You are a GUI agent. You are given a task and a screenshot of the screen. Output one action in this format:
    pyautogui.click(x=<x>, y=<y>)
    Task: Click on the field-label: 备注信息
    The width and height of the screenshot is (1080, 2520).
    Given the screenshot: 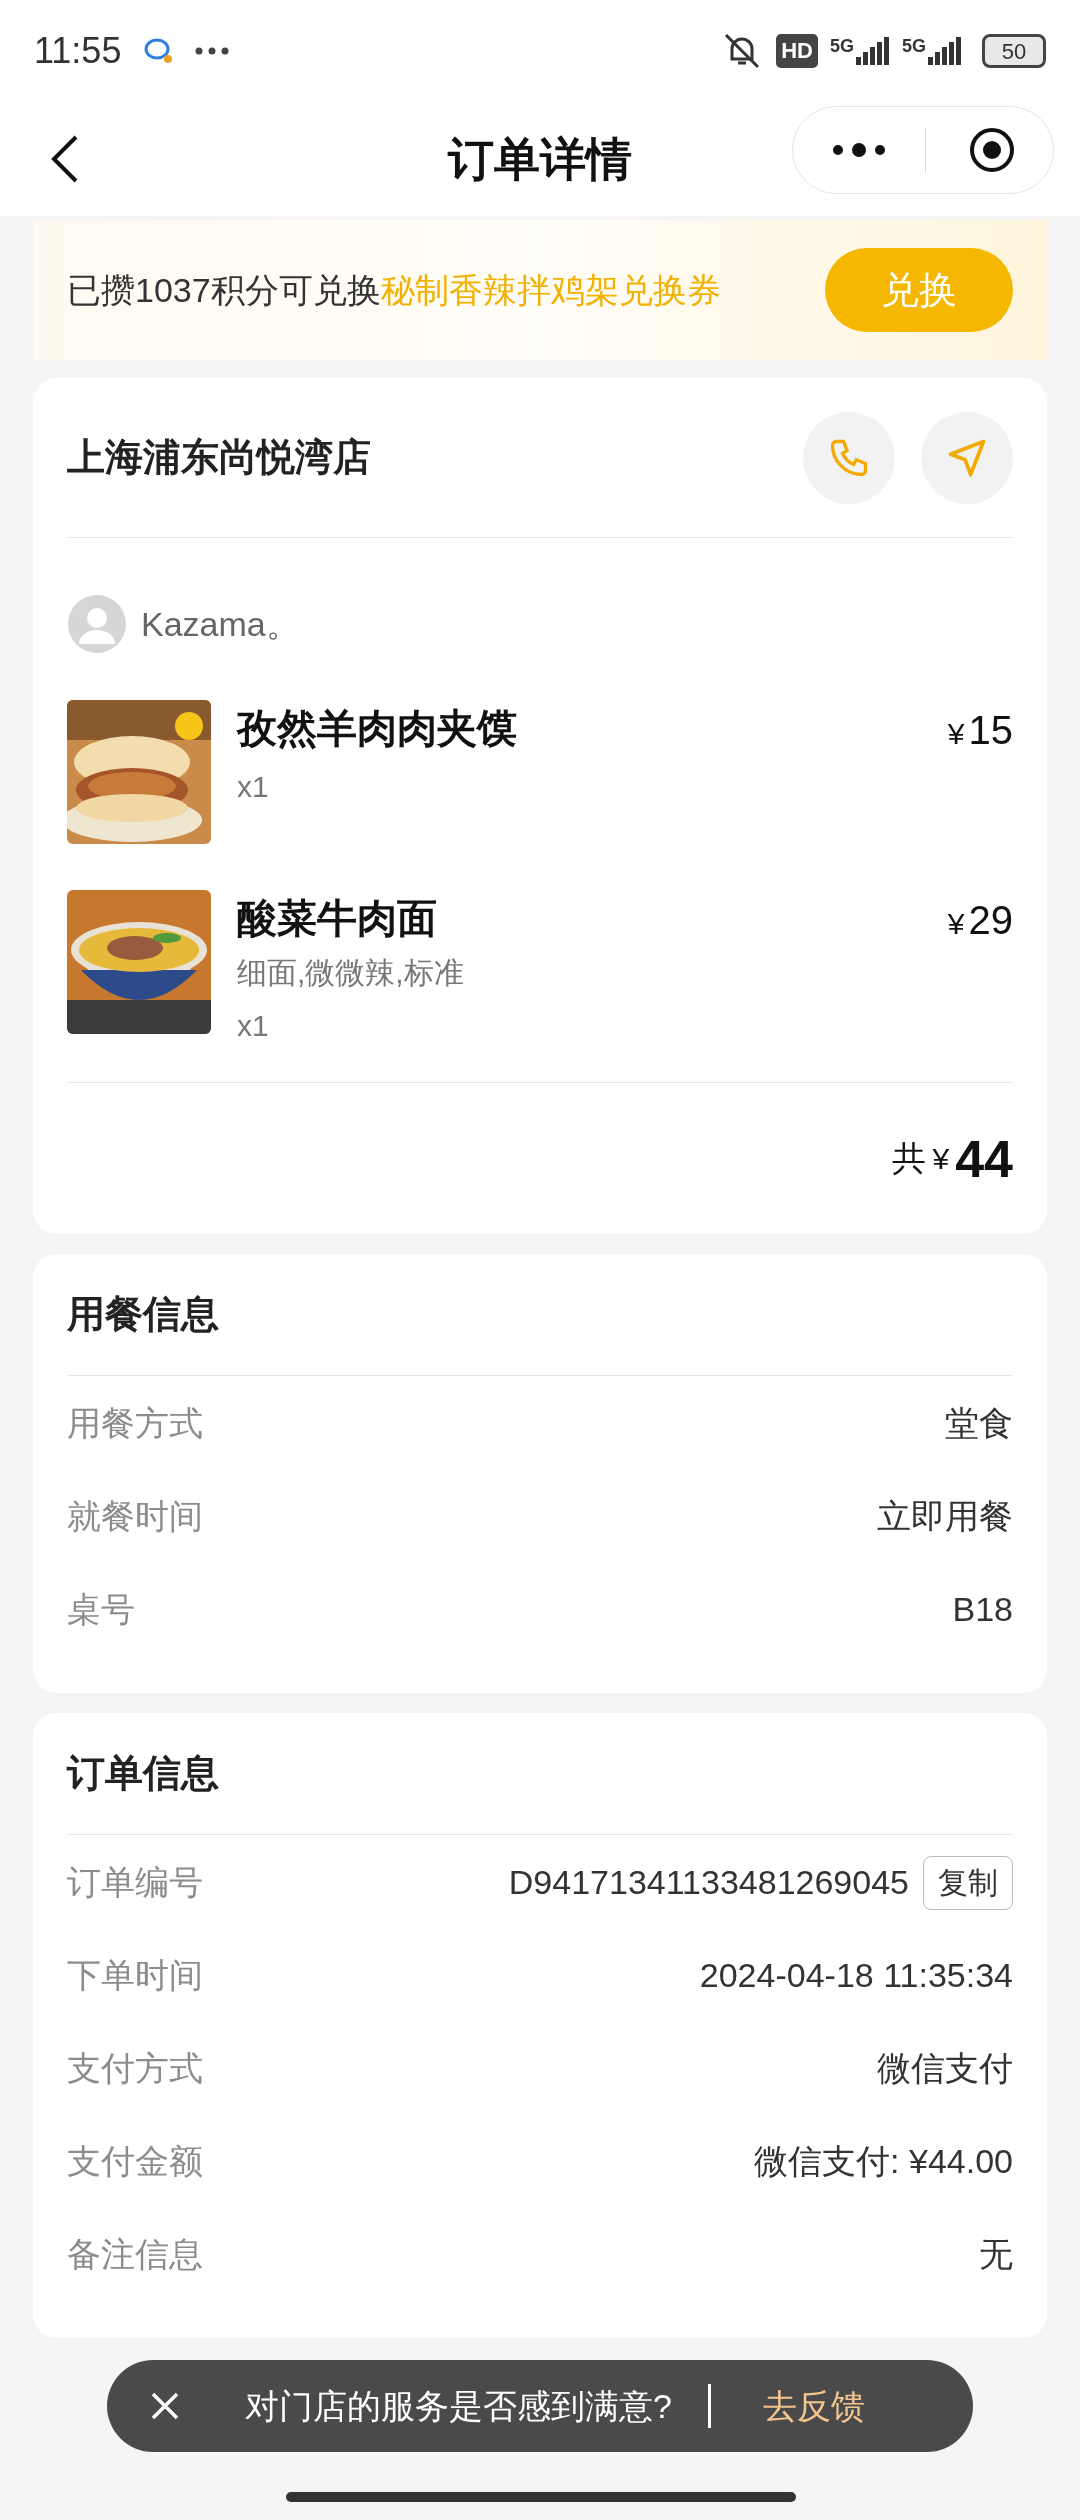 What is the action you would take?
    pyautogui.click(x=135, y=2254)
    